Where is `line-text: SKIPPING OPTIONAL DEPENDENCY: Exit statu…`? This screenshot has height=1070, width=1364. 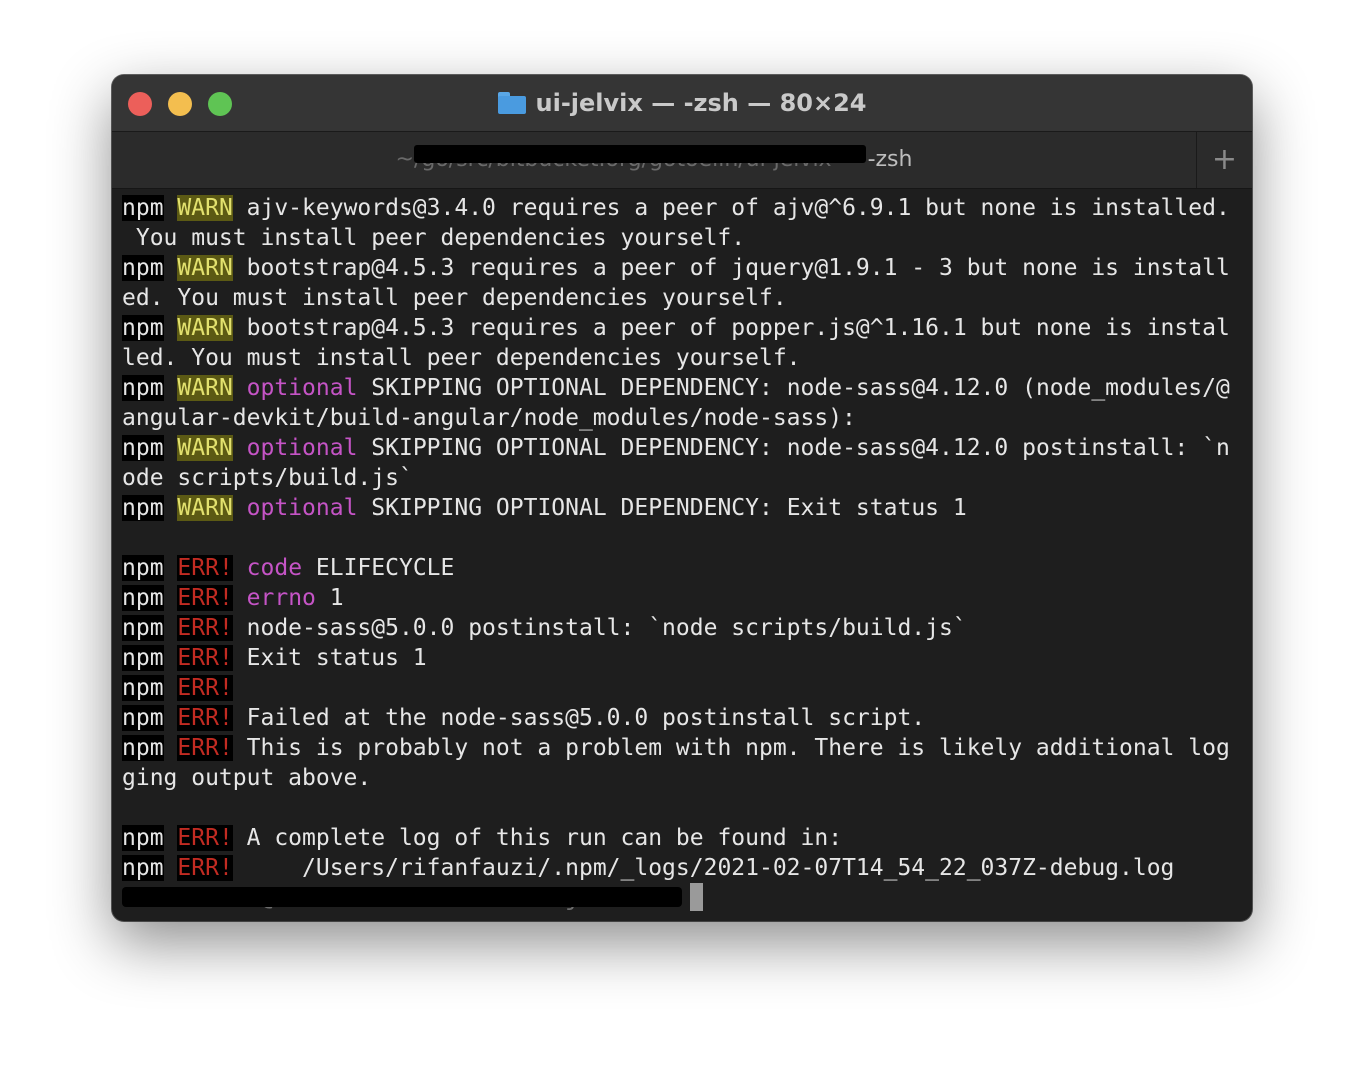 line-text: SKIPPING OPTIONAL DEPENDENCY: Exit statu… is located at coordinates (662, 508).